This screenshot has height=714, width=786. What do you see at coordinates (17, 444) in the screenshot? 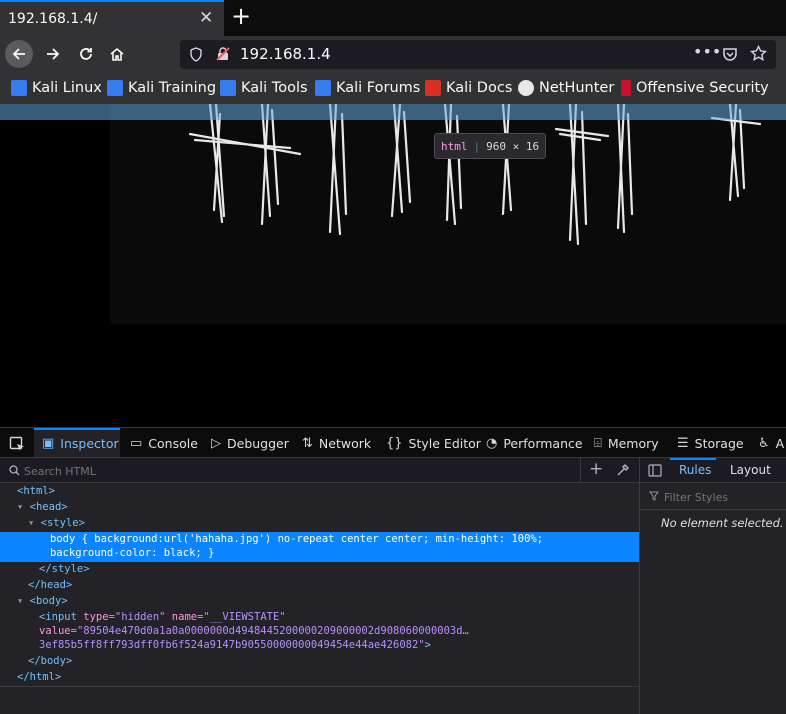
I see `element-picker-icon` at bounding box center [17, 444].